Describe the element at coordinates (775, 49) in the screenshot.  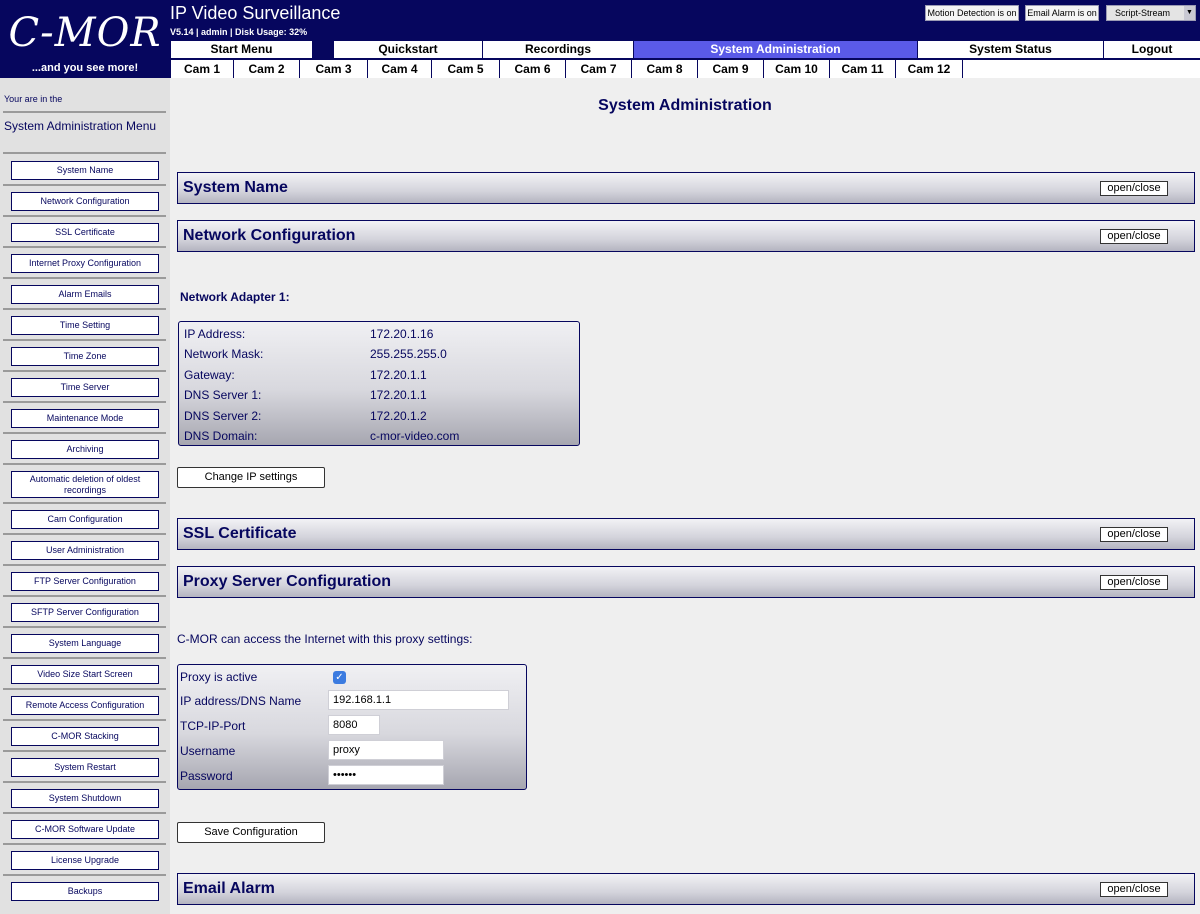
I see `nav-system-administration: System Administration` at that location.